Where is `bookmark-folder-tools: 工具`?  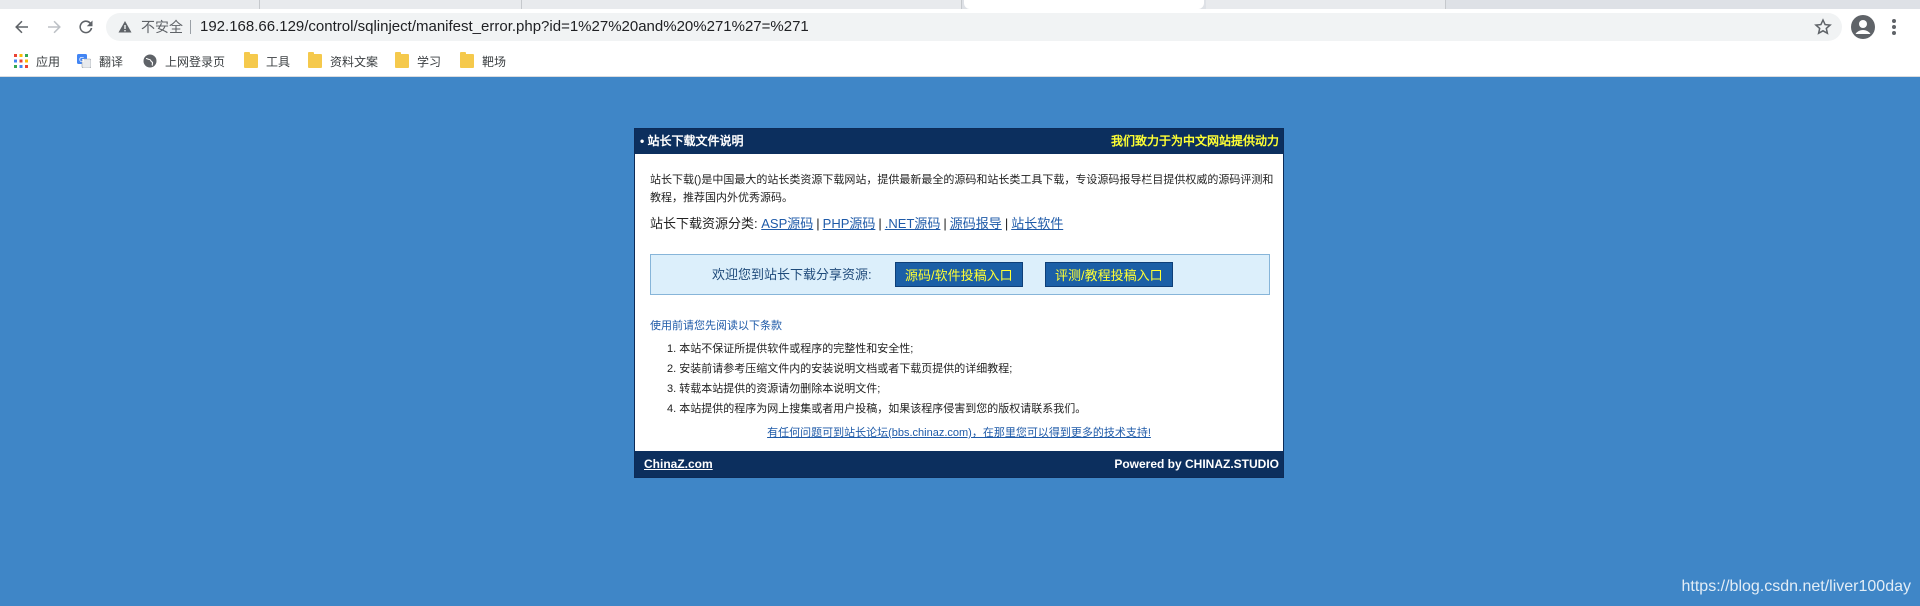
bookmark-folder-tools: 工具 is located at coordinates (267, 61).